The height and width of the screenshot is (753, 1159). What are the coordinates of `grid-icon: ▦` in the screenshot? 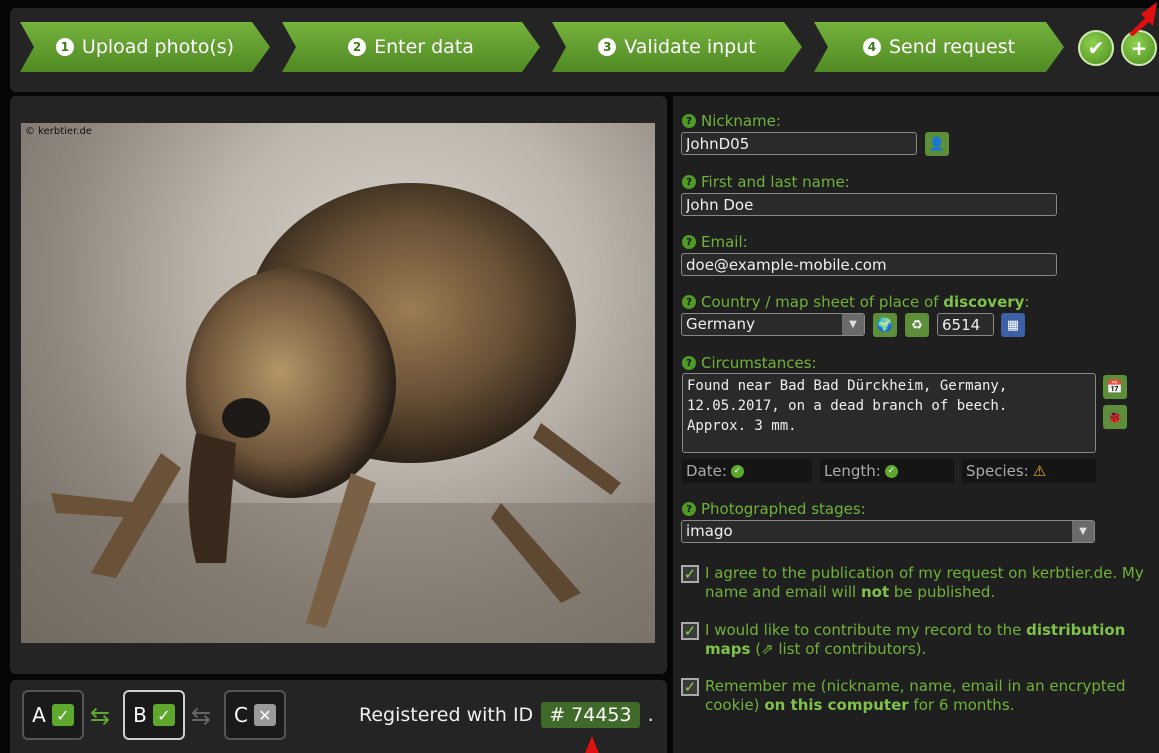 It's located at (1013, 325).